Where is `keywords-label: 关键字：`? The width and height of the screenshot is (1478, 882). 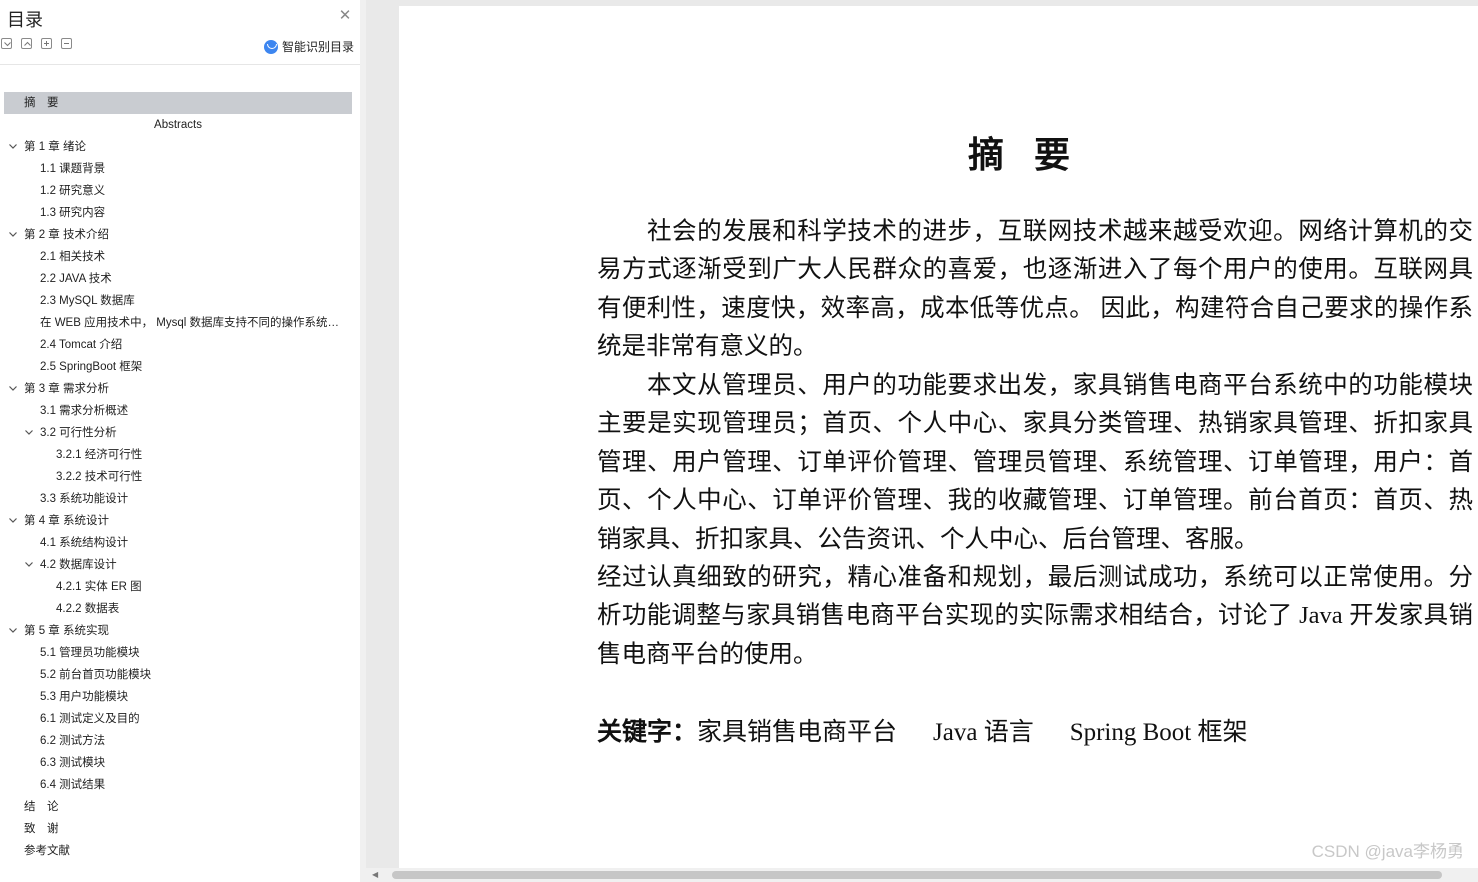
keywords-label: 关键字： is located at coordinates (647, 731).